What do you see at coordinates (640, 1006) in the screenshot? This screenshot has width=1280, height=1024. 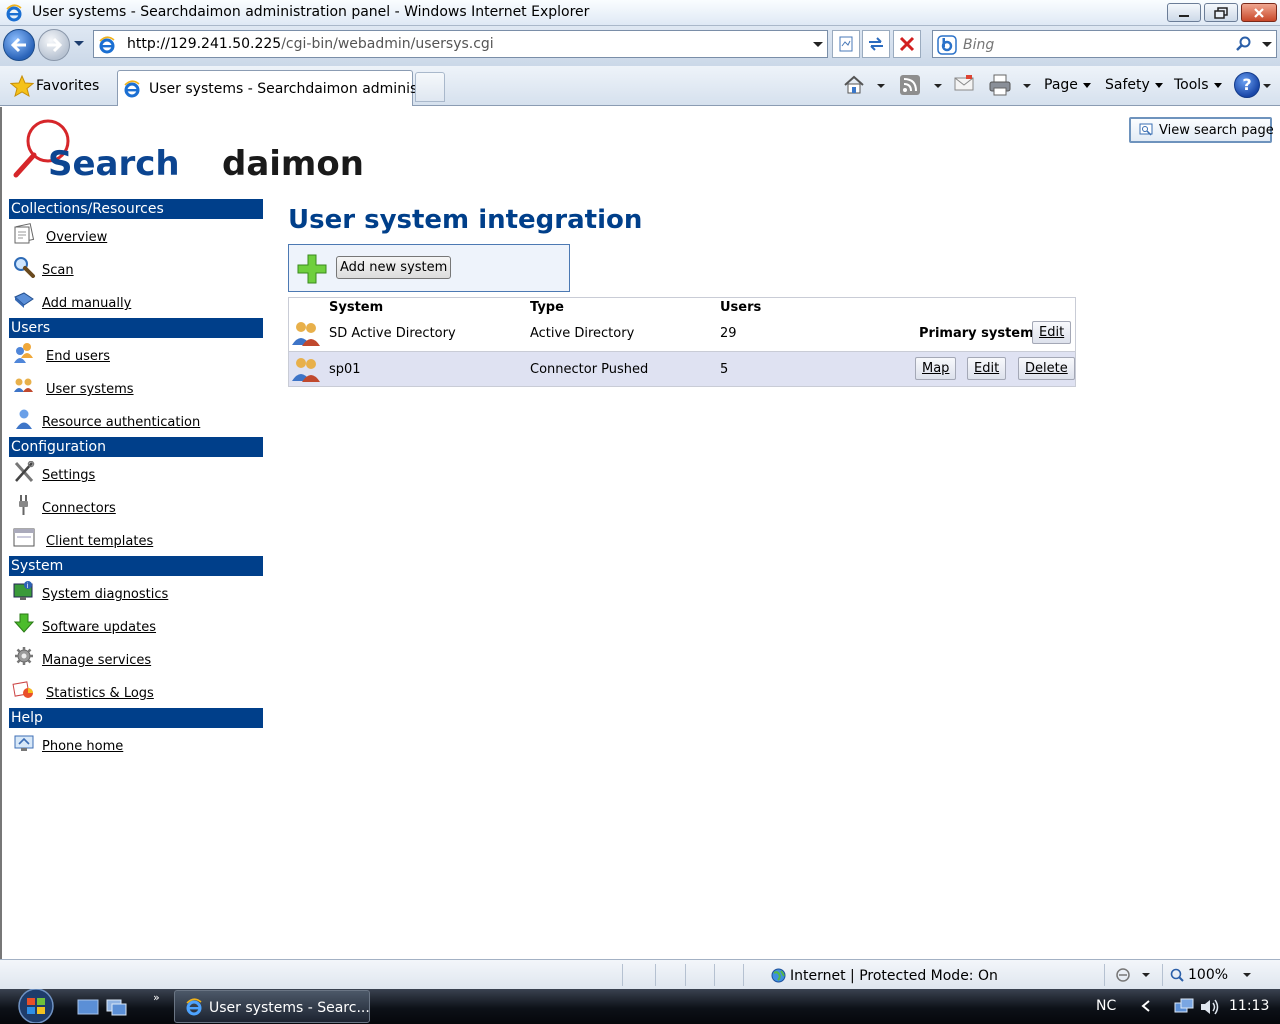 I see `windows-taskbar: » User systems - Searc... NC 11:13` at bounding box center [640, 1006].